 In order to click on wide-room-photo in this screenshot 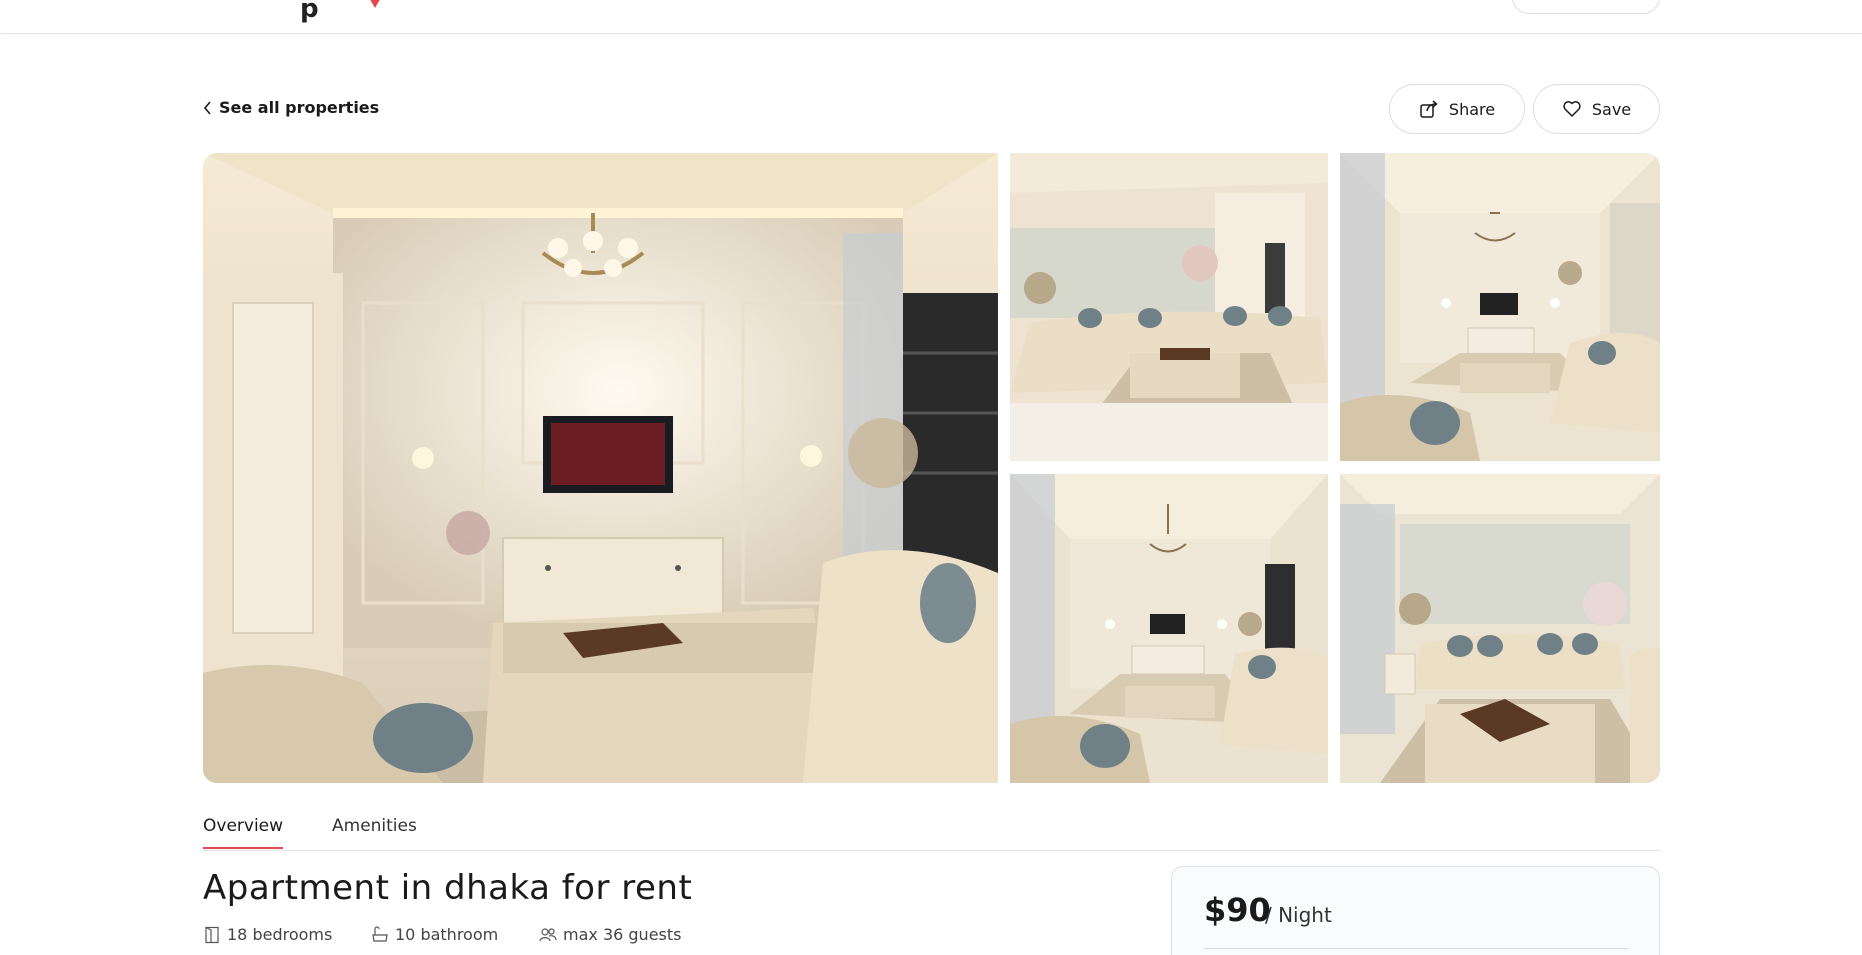, I will do `click(1169, 628)`.